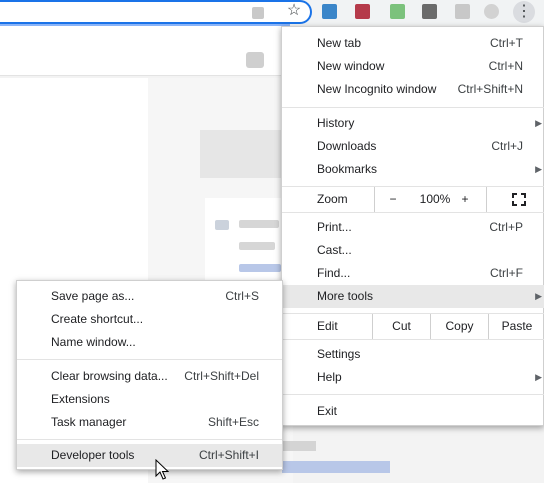  Describe the element at coordinates (507, 146) in the screenshot. I see `menu-item-shortcut: Ctrl+J` at that location.